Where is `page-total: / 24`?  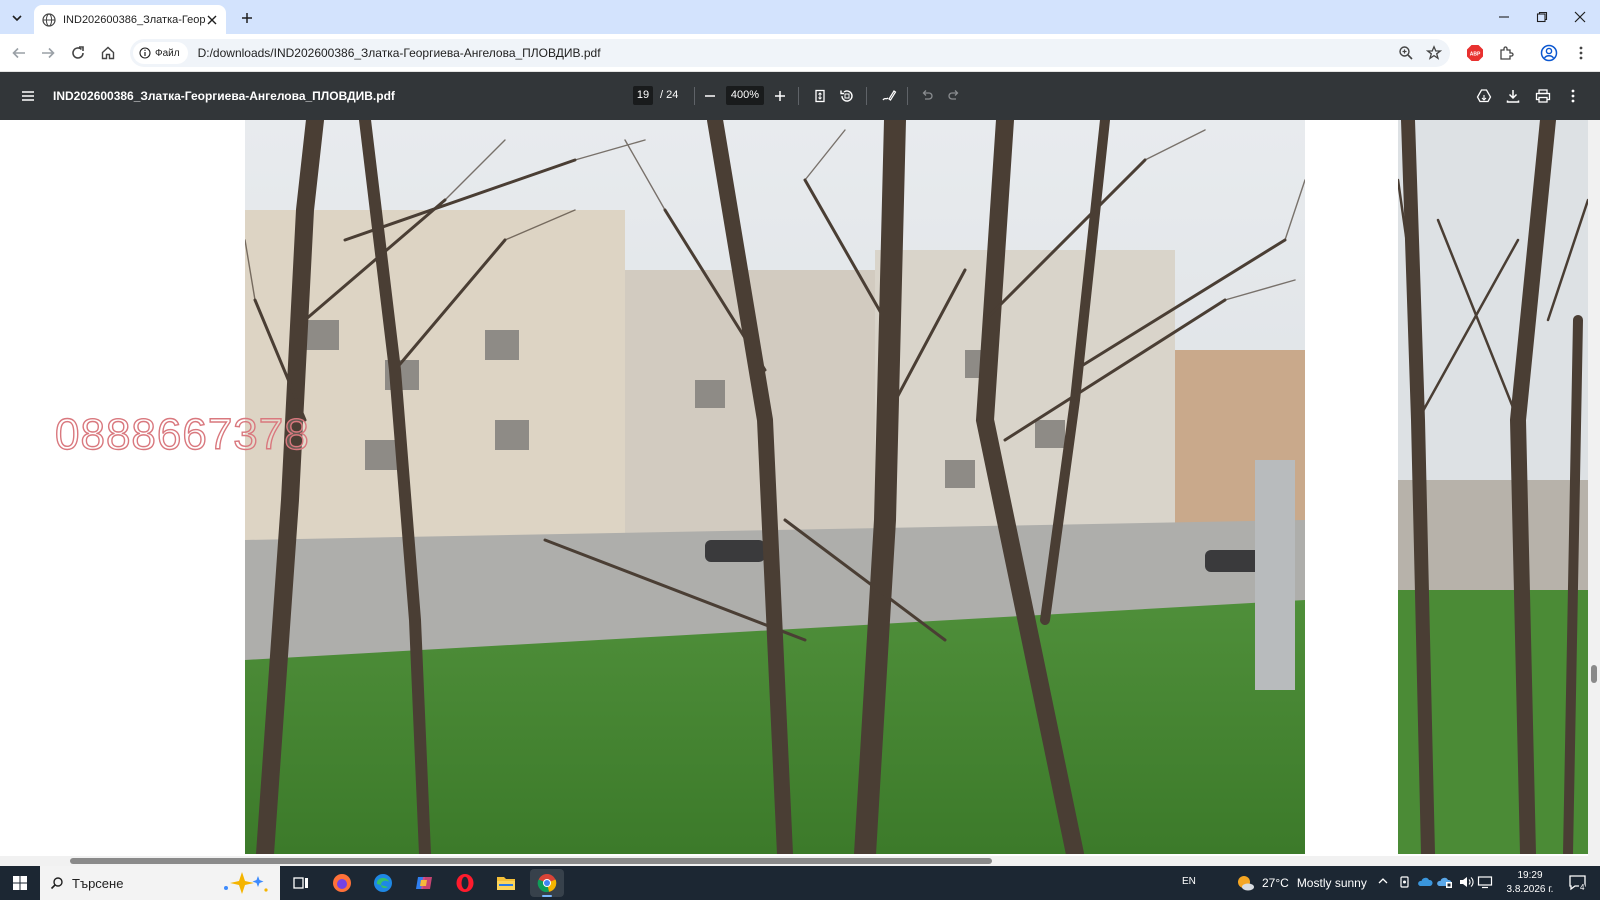
page-total: / 24 is located at coordinates (669, 95).